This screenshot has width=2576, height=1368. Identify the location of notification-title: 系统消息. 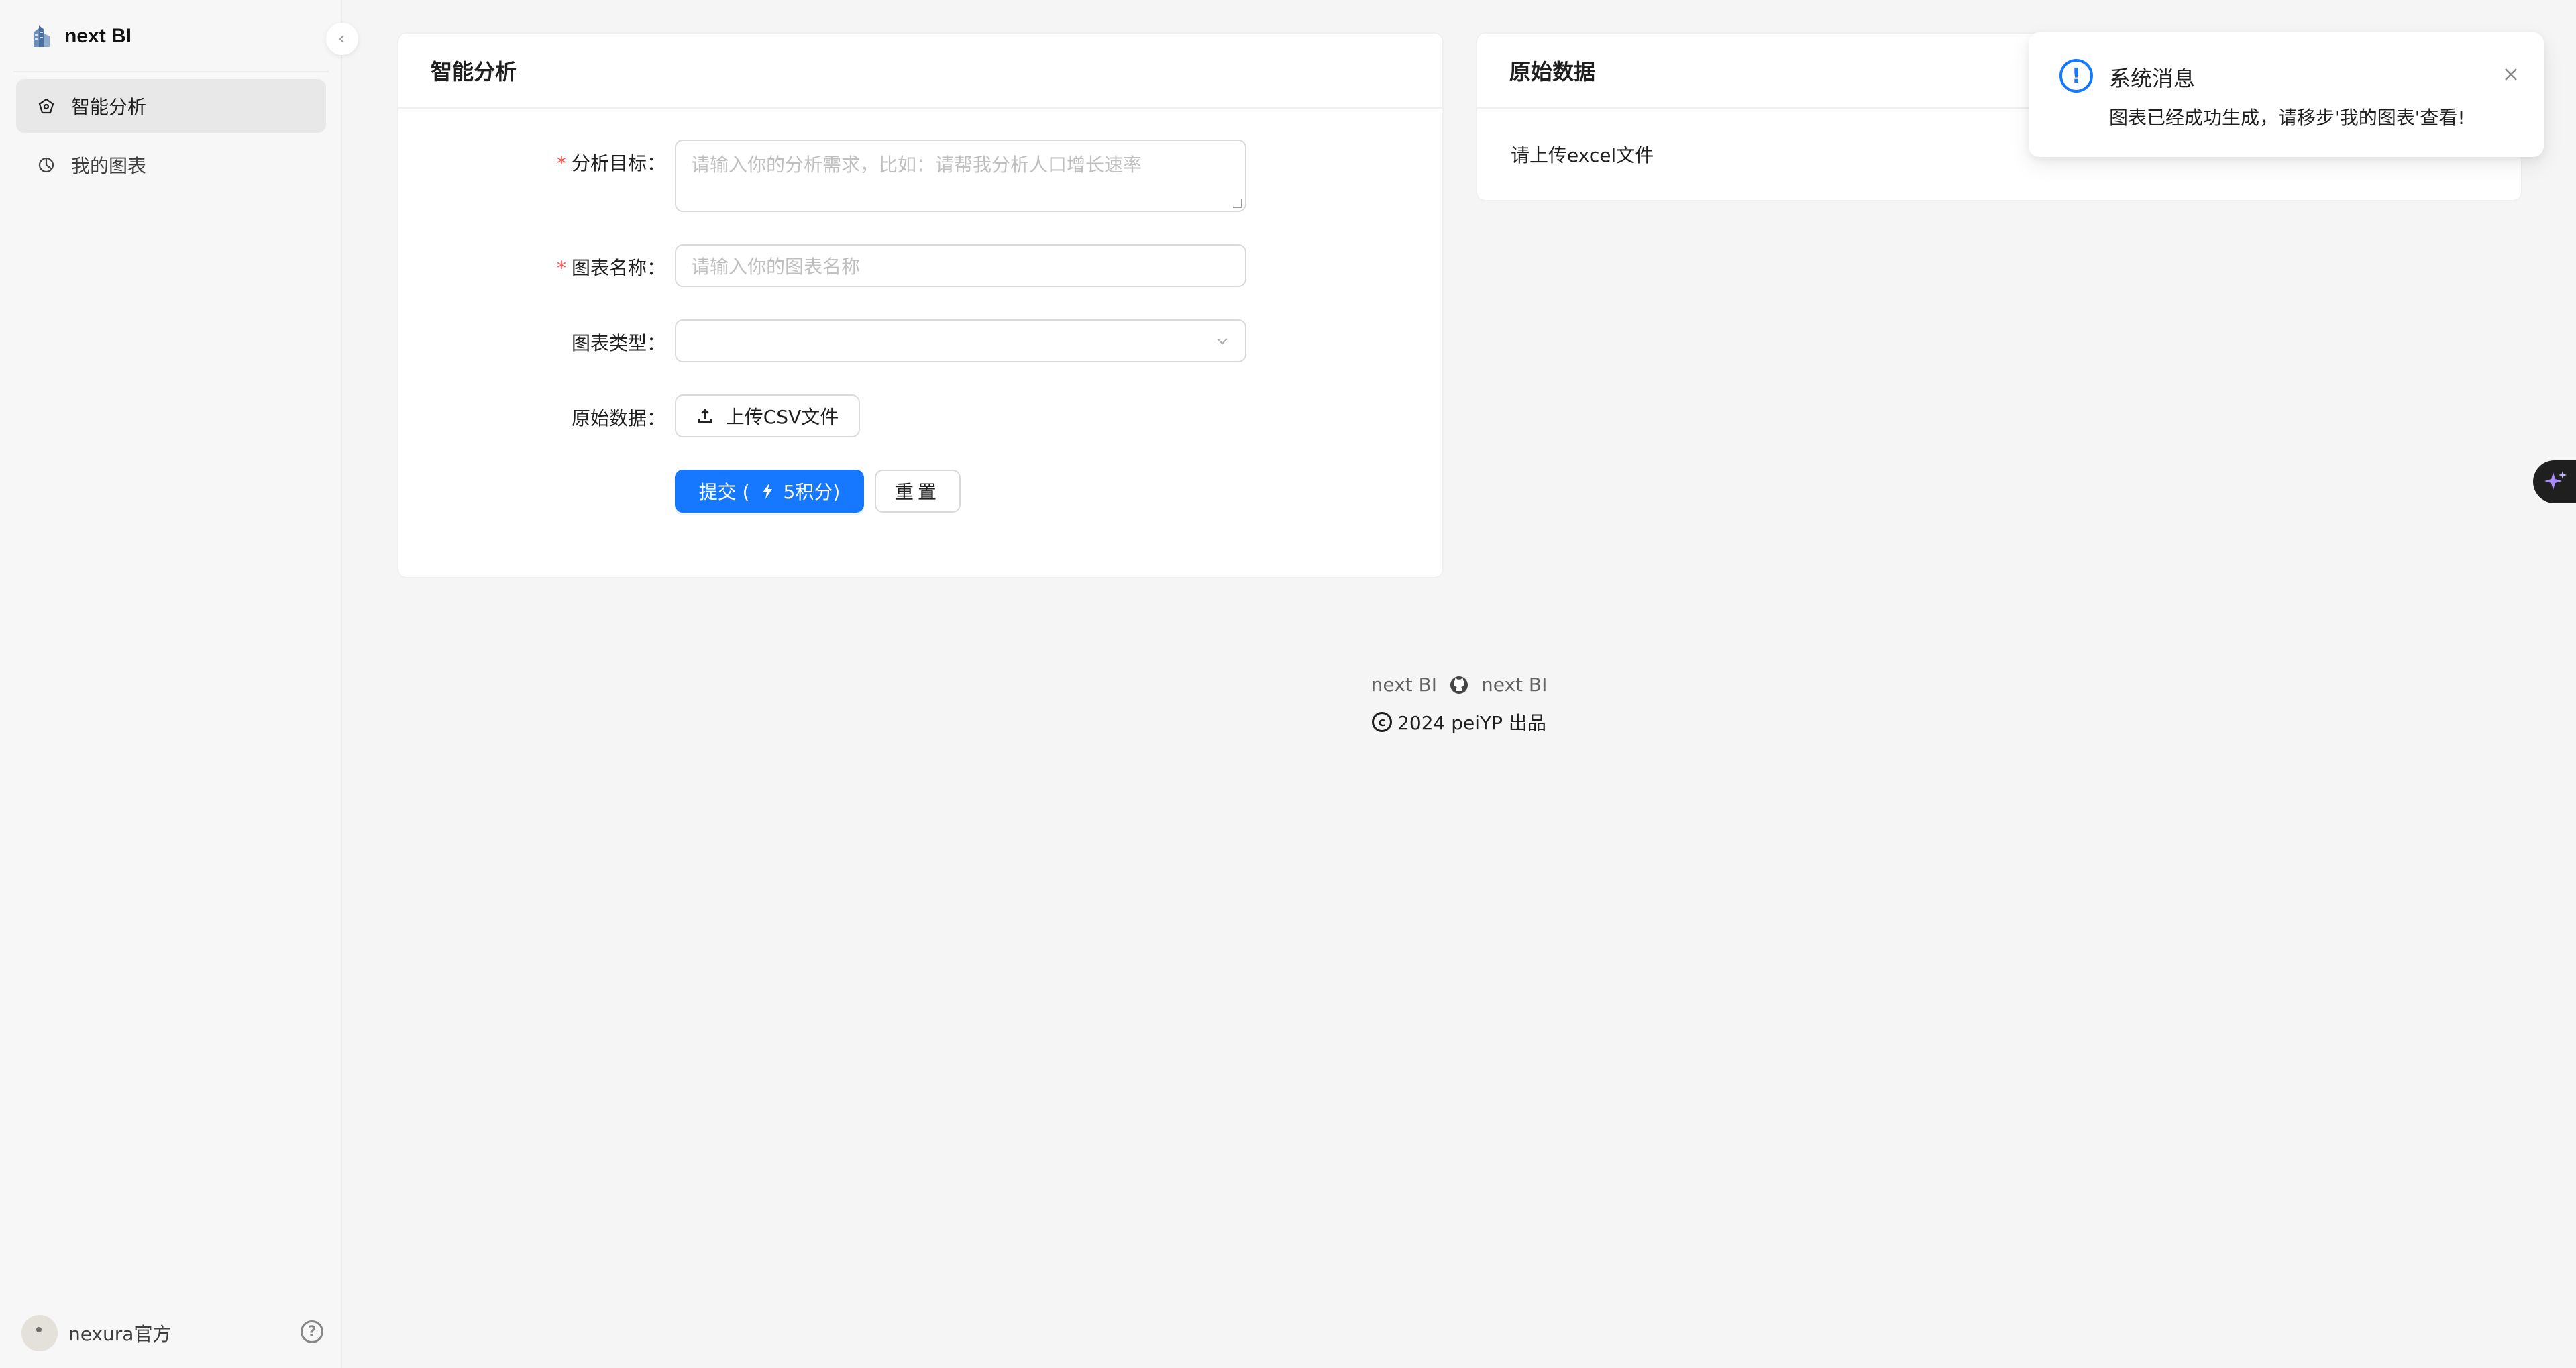
(2152, 78).